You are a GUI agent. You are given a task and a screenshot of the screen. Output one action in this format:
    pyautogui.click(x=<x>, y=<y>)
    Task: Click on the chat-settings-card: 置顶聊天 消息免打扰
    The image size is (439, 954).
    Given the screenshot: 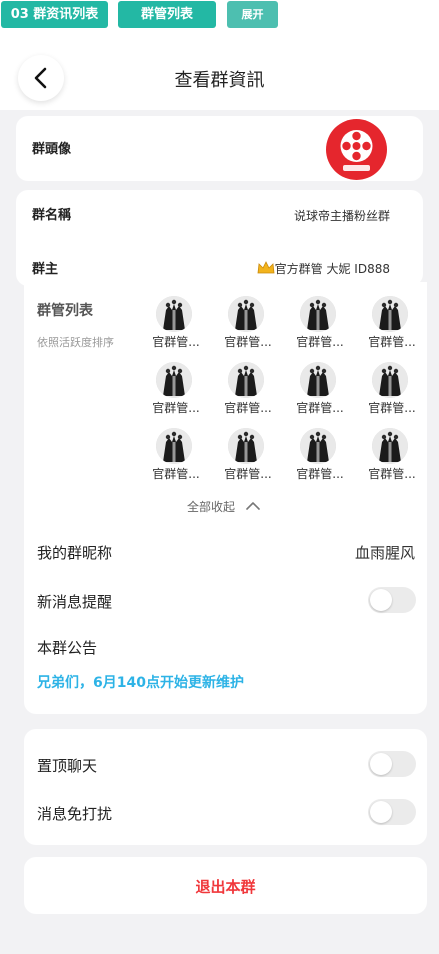 What is the action you would take?
    pyautogui.click(x=225, y=787)
    